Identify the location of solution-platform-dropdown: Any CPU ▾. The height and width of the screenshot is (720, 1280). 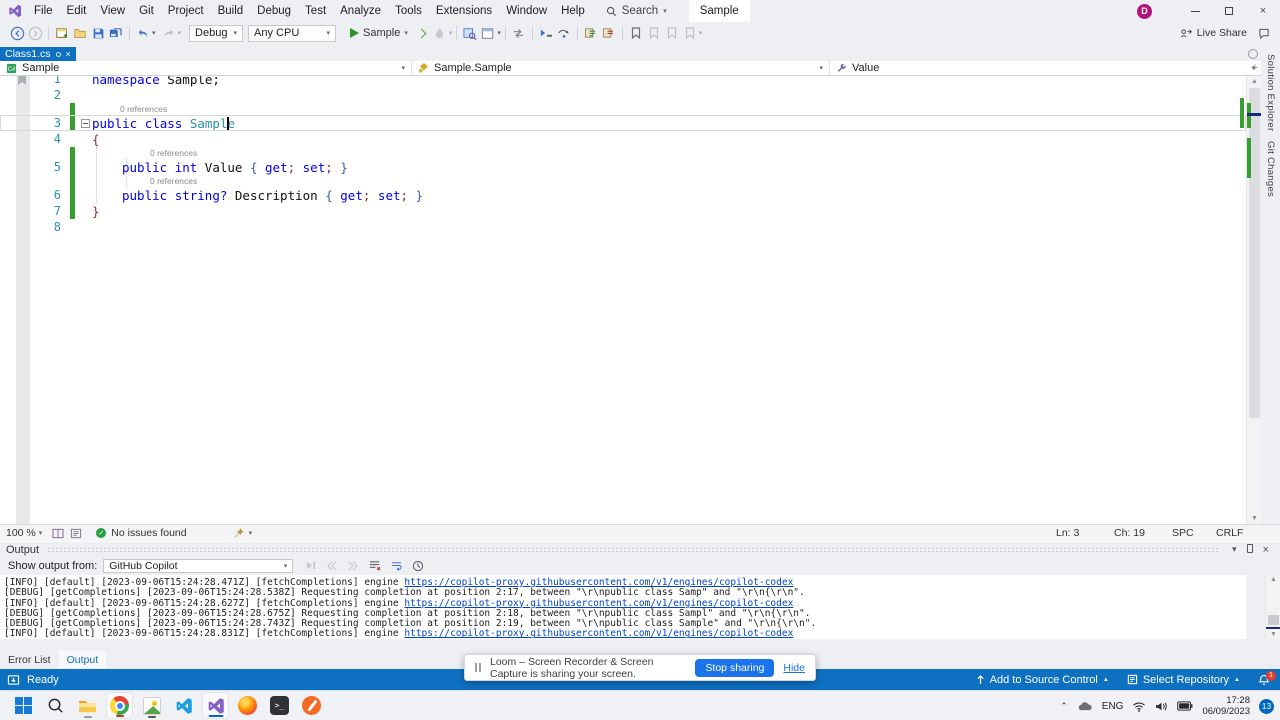
(292, 33).